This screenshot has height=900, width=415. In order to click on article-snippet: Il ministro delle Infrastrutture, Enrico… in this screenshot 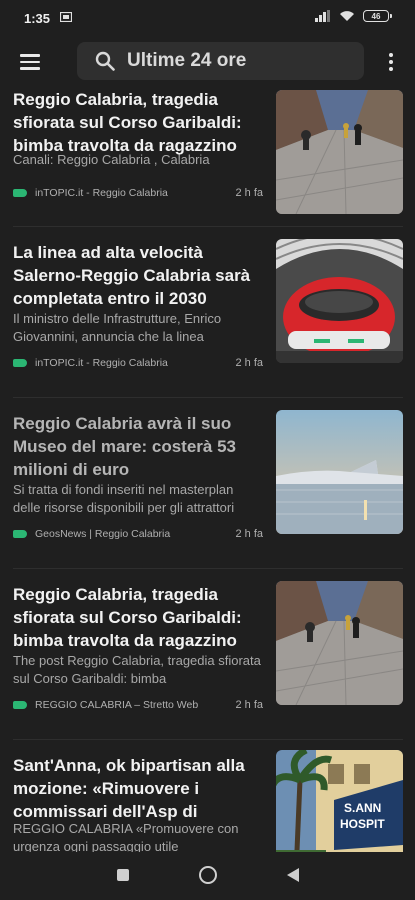, I will do `click(117, 327)`.